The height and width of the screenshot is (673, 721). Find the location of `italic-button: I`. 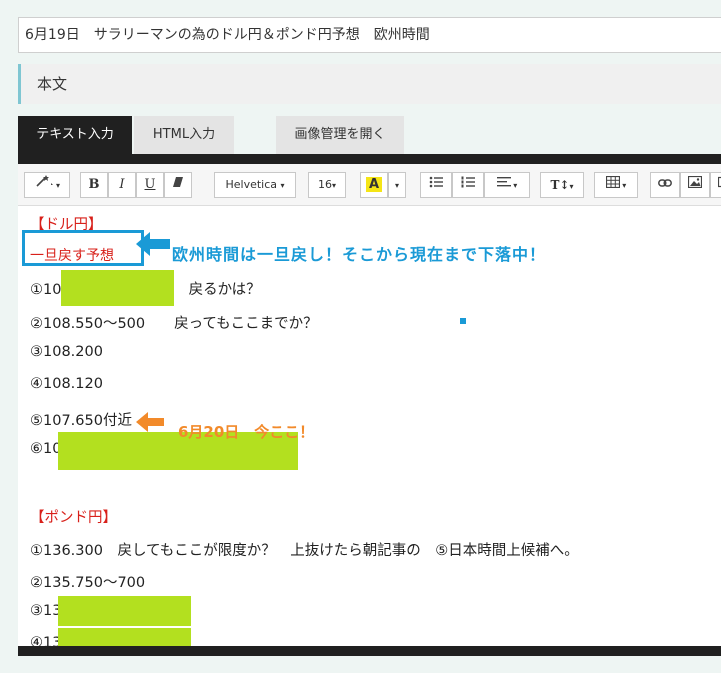

italic-button: I is located at coordinates (122, 185).